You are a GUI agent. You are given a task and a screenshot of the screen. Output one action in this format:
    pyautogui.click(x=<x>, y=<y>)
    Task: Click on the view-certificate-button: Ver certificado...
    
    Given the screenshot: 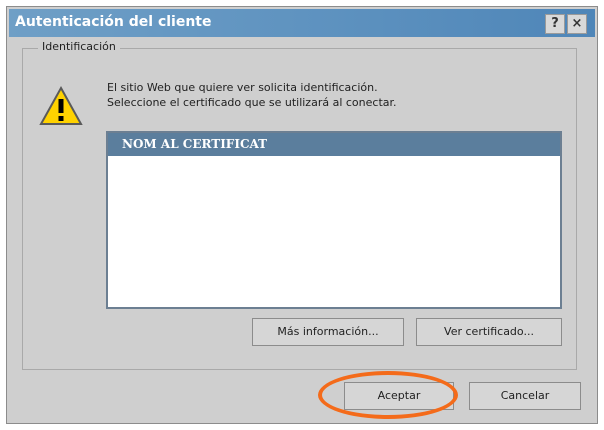 What is the action you would take?
    pyautogui.click(x=489, y=332)
    